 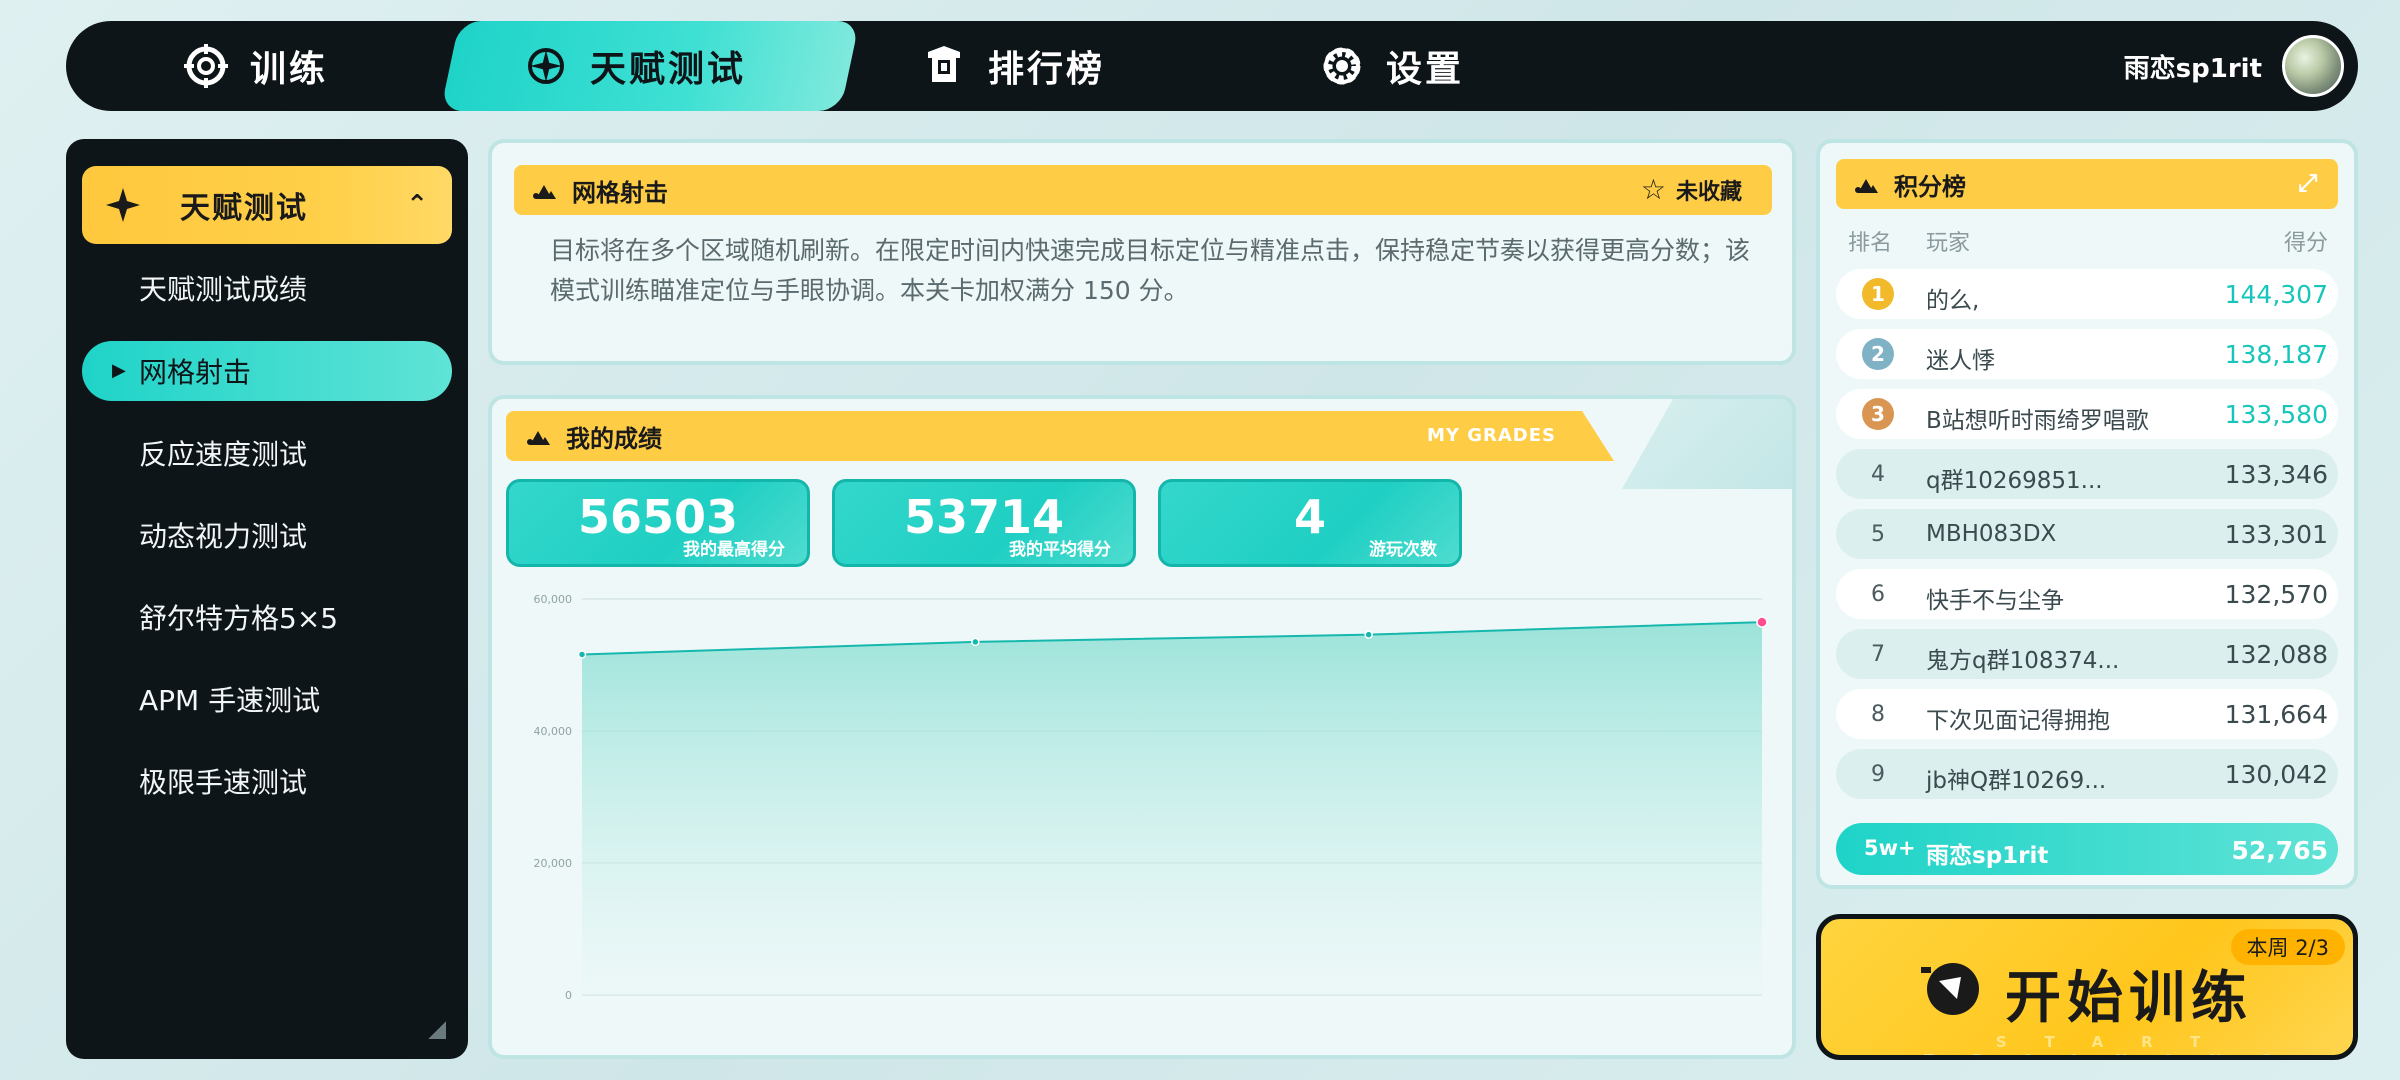 What do you see at coordinates (1392, 66) in the screenshot?
I see `tab-settings: 设置` at bounding box center [1392, 66].